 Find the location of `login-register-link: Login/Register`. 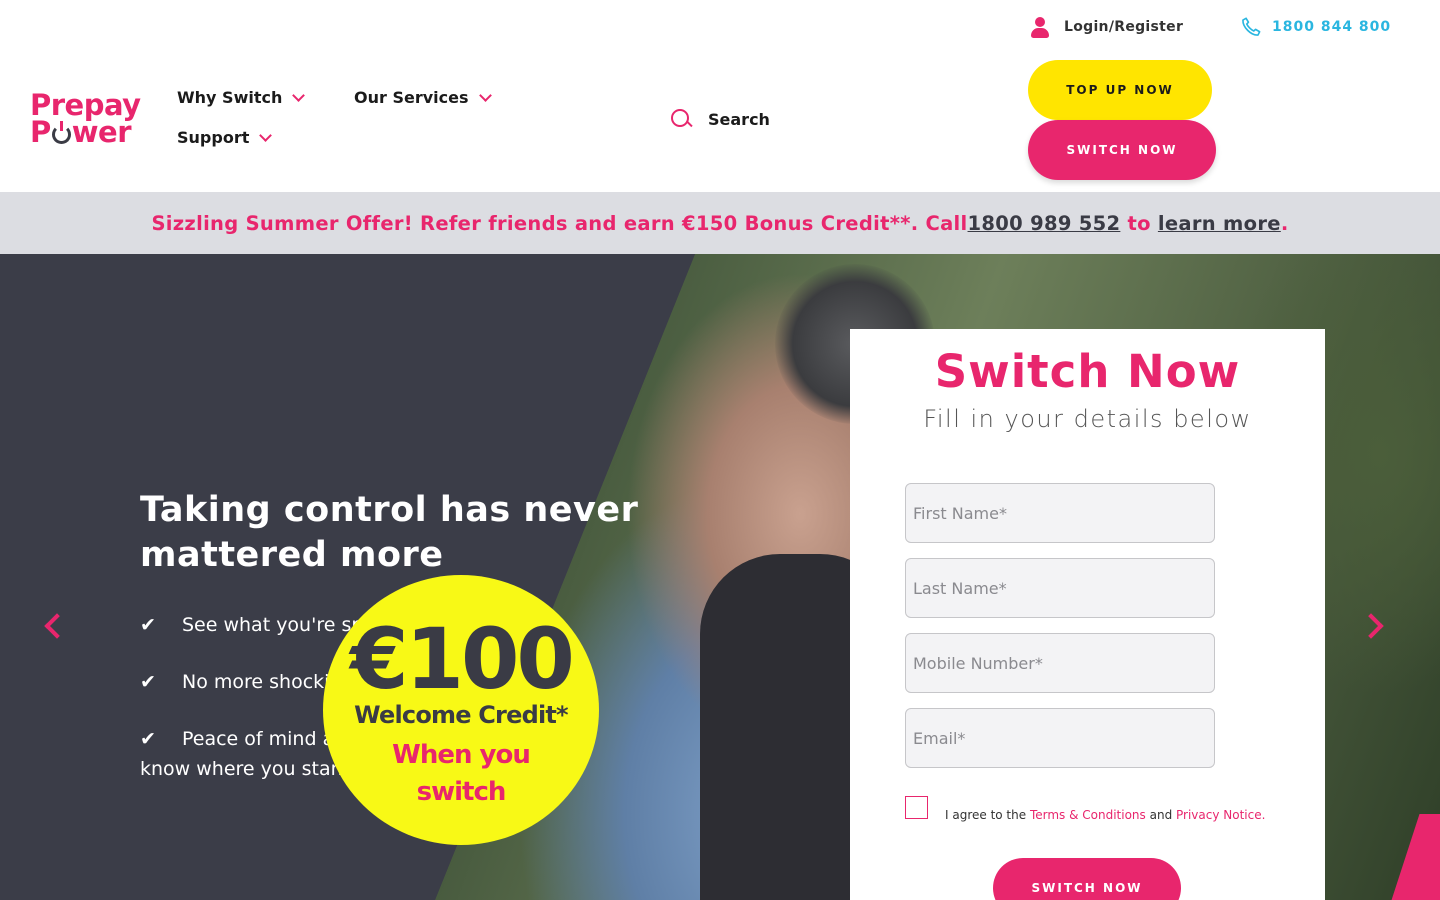

login-register-link: Login/Register is located at coordinates (1106, 27).